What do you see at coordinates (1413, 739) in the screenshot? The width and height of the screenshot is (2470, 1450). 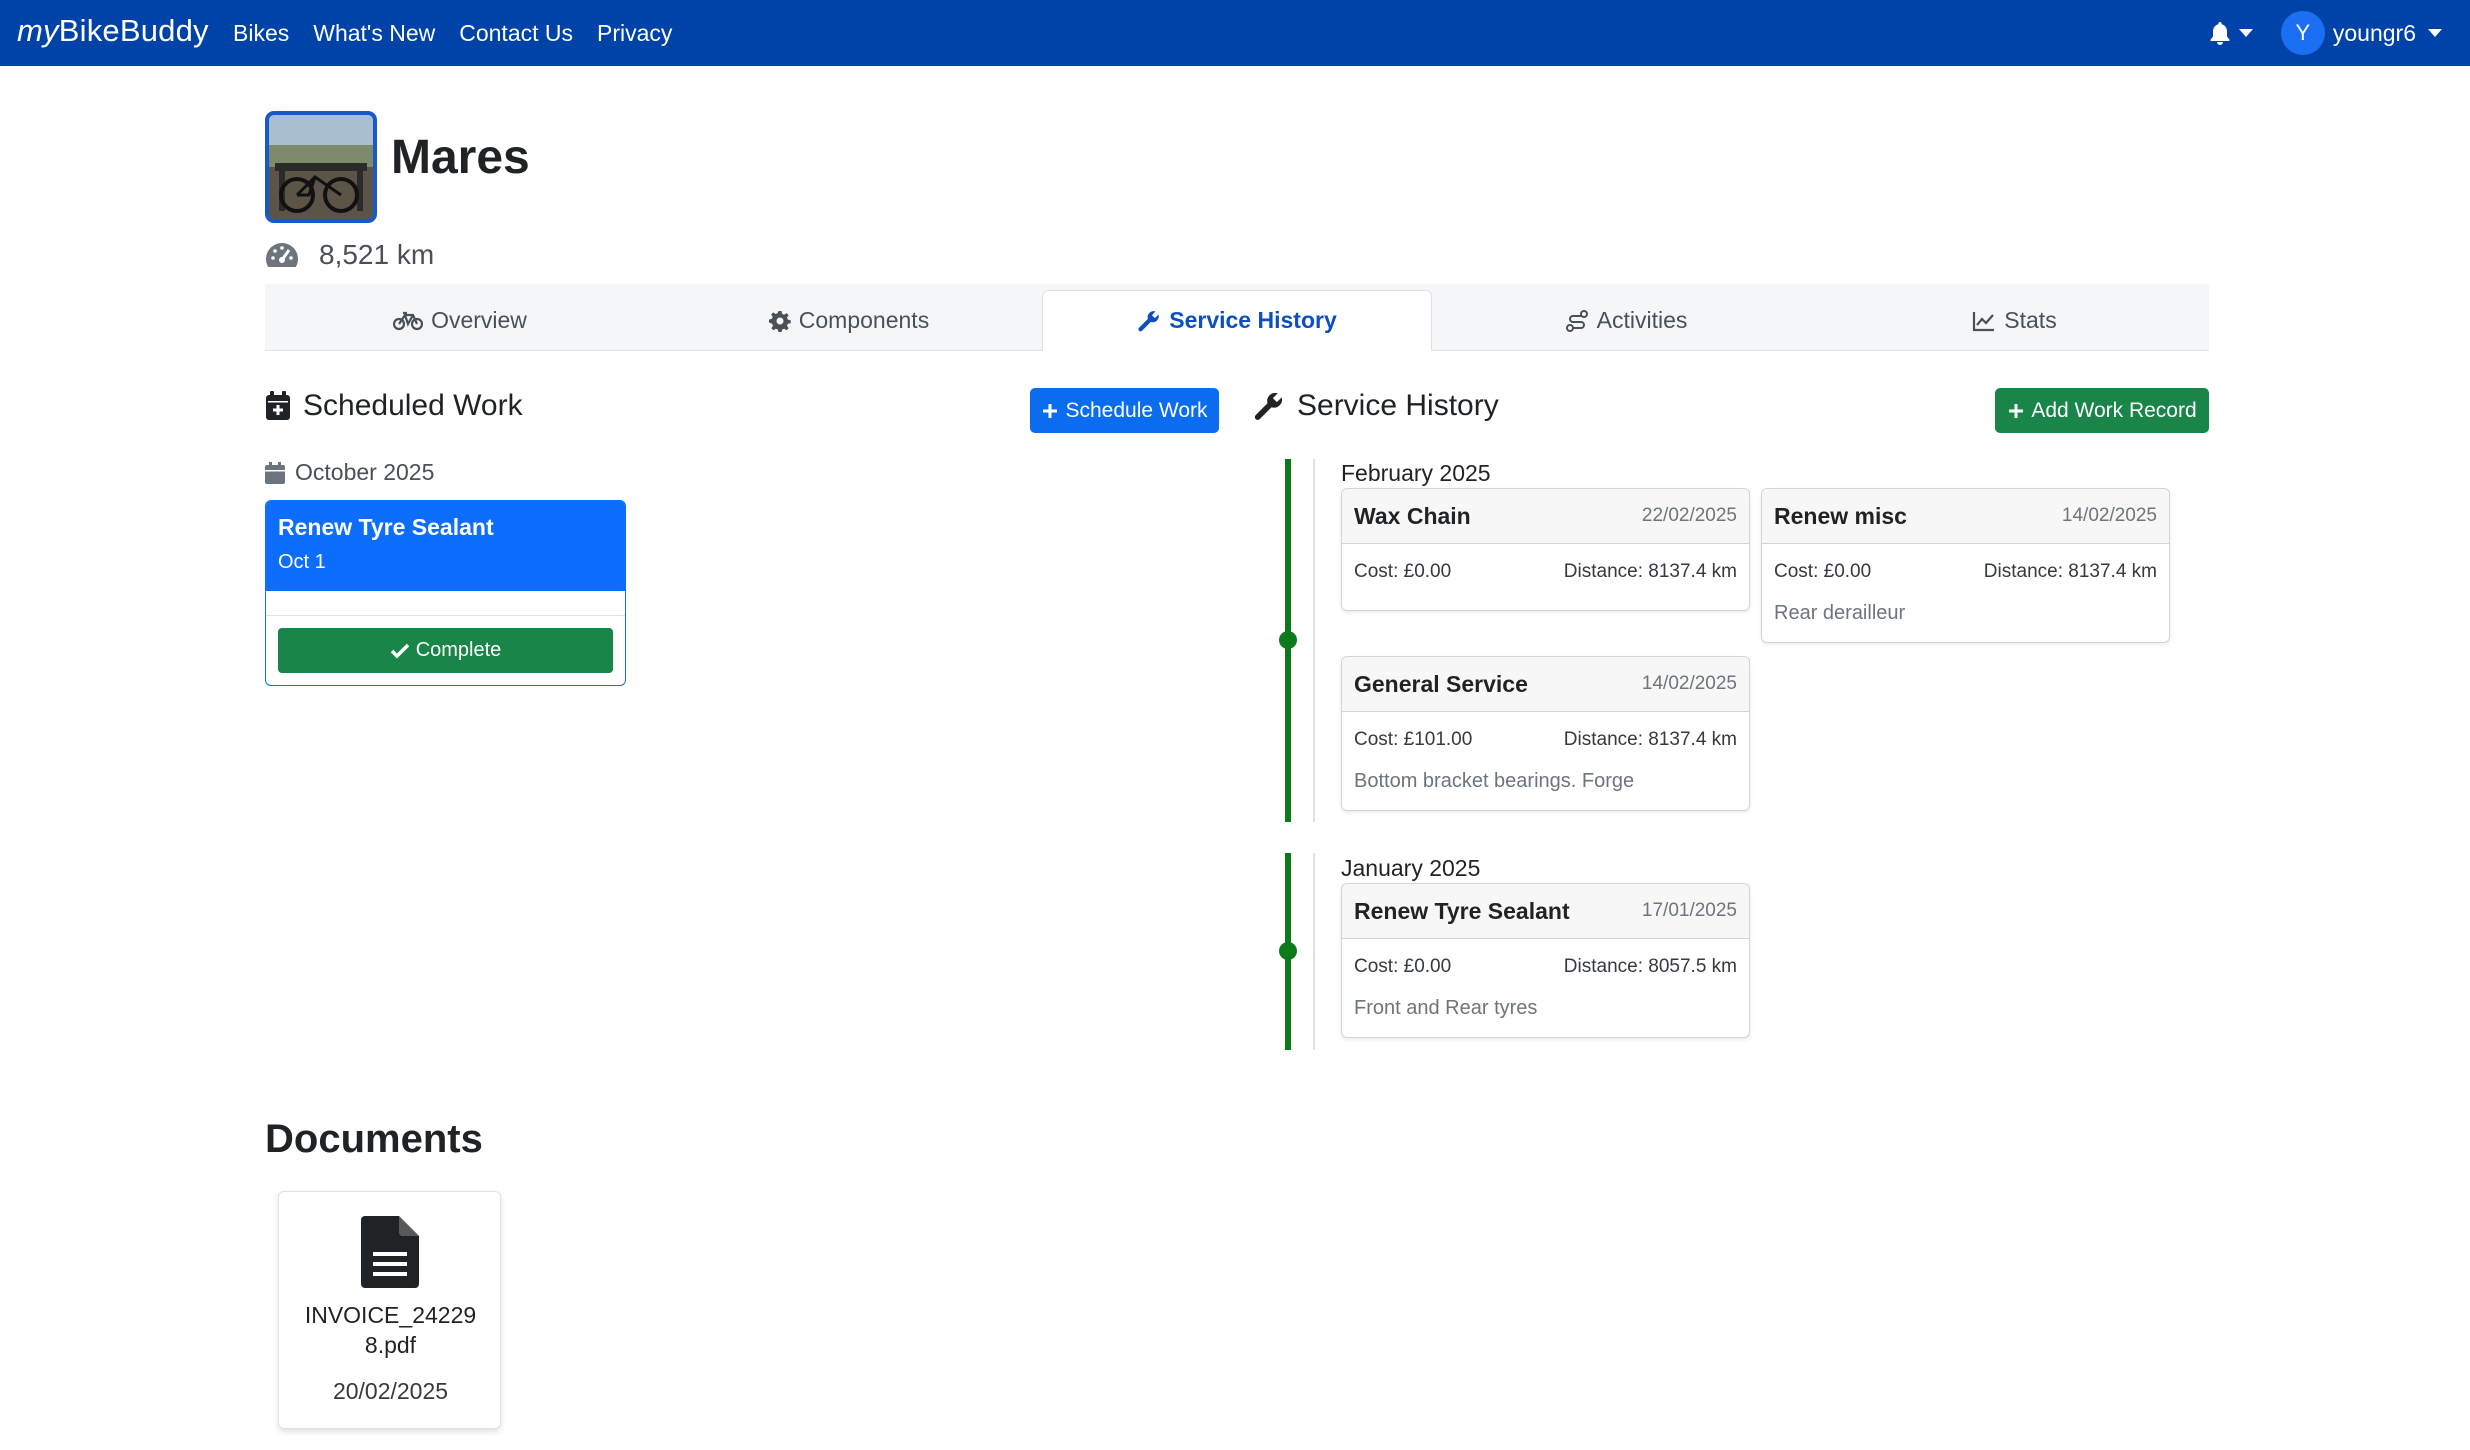 I see `service-record-cost: Cost: £101.00` at bounding box center [1413, 739].